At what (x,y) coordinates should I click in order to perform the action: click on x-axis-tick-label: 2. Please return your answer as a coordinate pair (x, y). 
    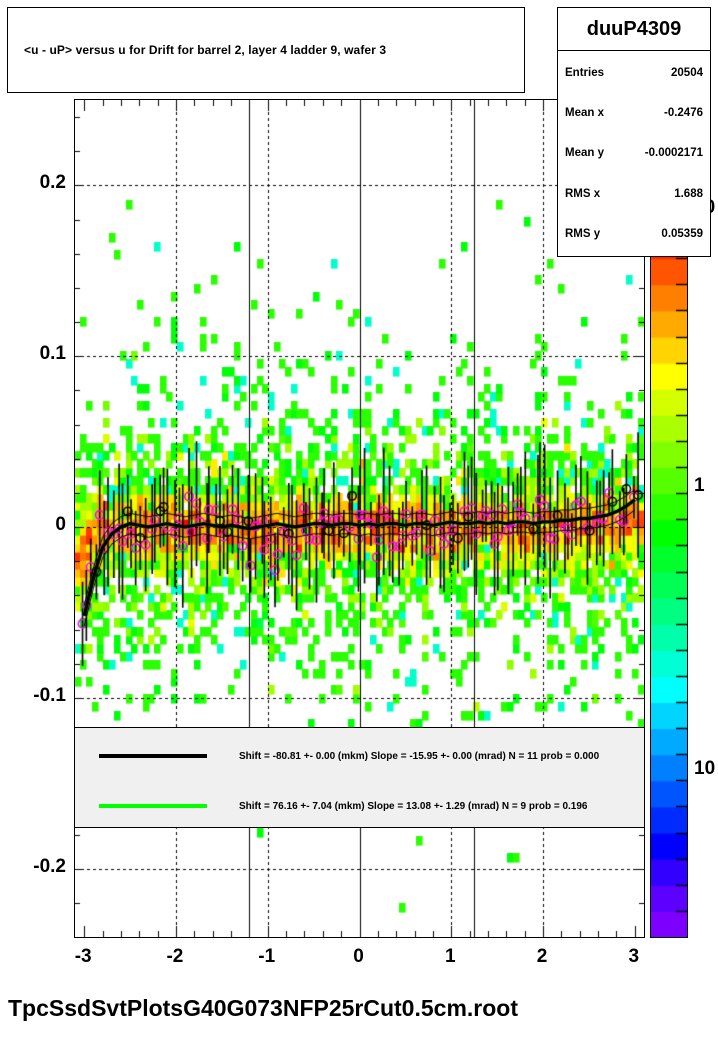
    Looking at the image, I should click on (542, 956).